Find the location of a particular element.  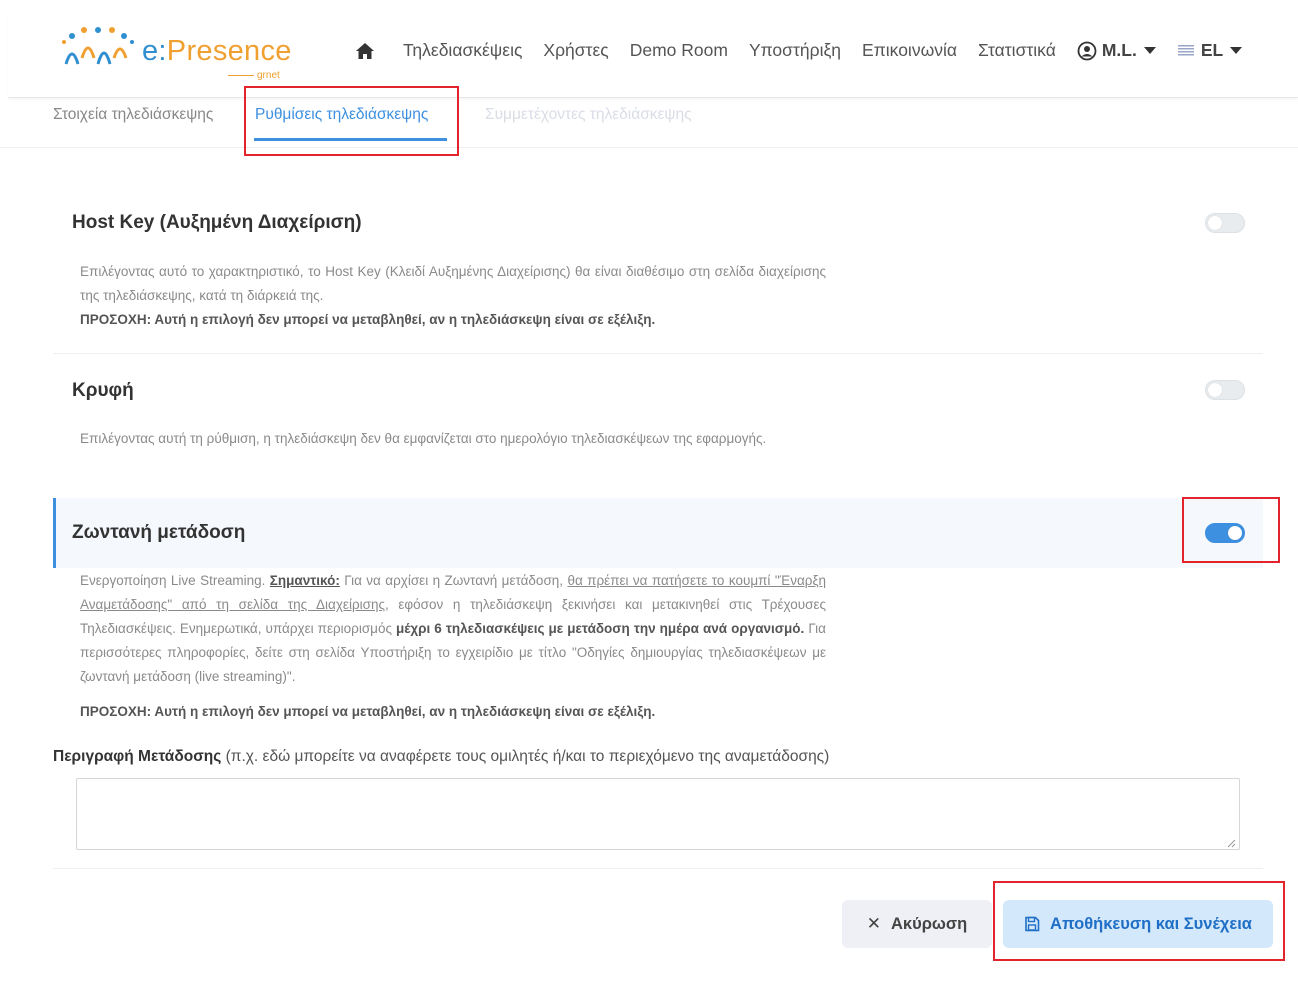

section-divider is located at coordinates (658, 353).